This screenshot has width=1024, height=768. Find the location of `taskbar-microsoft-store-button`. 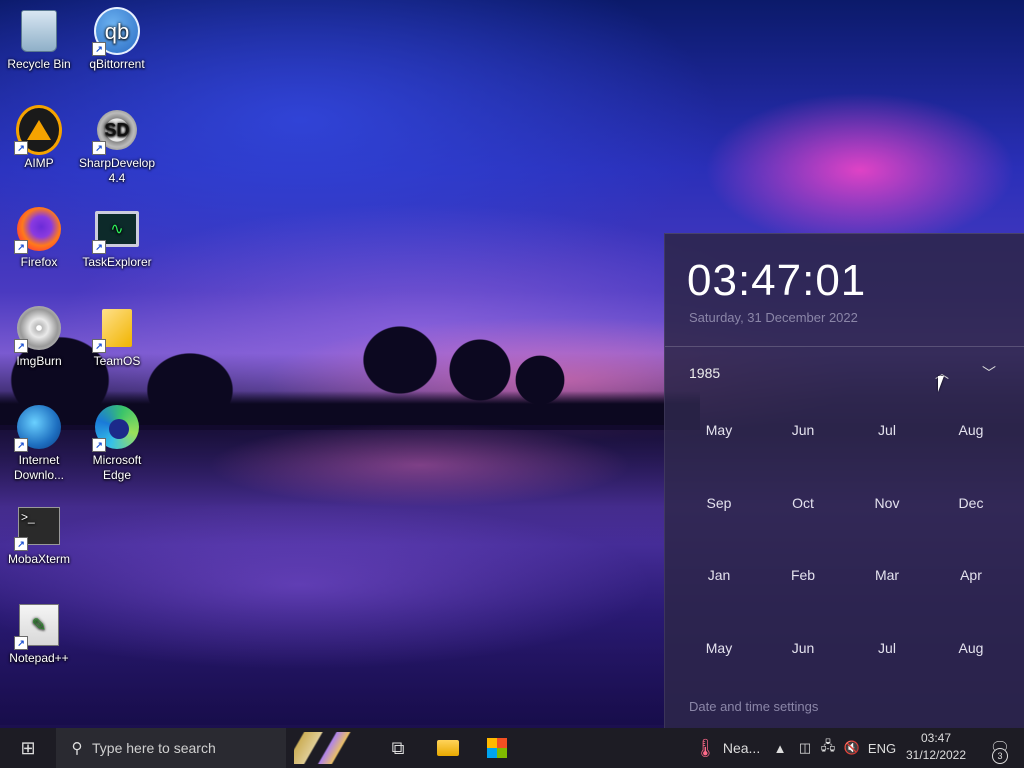

taskbar-microsoft-store-button is located at coordinates (497, 748).